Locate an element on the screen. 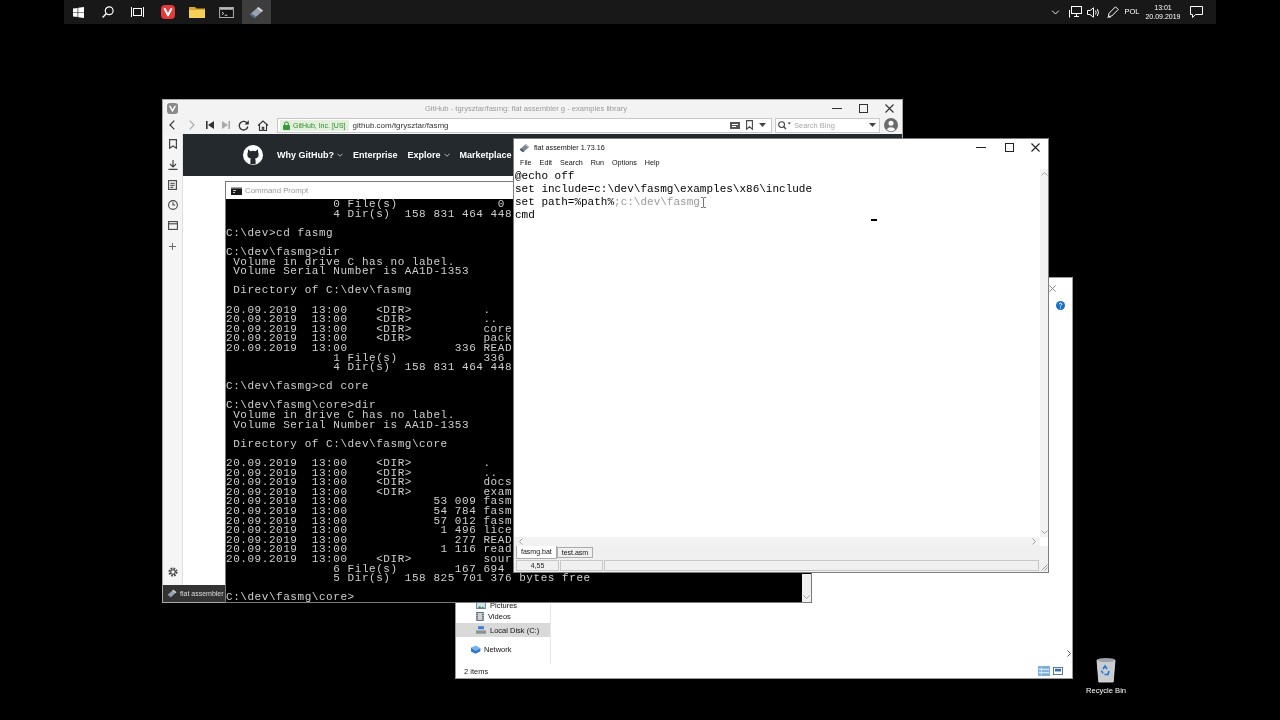 Image resolution: width=1280 pixels, height=720 pixels. console-line: Directory of C:\dev\fasmg\core is located at coordinates (340, 444).